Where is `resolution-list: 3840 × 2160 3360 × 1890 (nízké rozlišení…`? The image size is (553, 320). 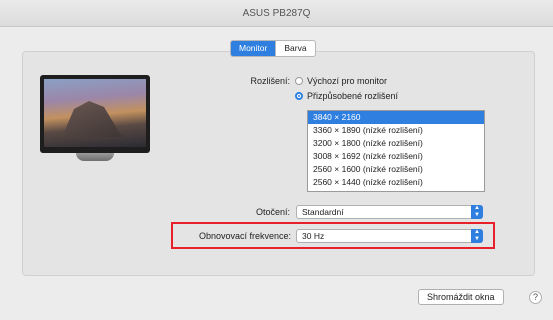
resolution-list: 3840 × 2160 3360 × 1890 (nízké rozlišení… is located at coordinates (396, 151).